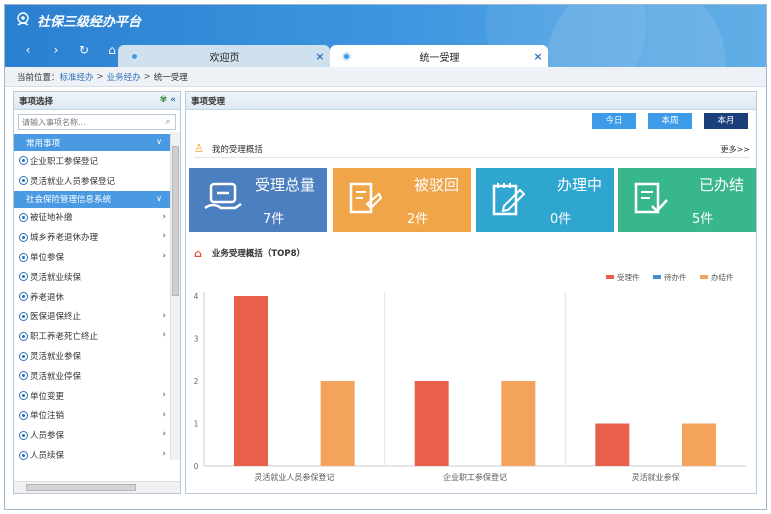  What do you see at coordinates (284, 185) in the screenshot?
I see `card-label: 受理总量` at bounding box center [284, 185].